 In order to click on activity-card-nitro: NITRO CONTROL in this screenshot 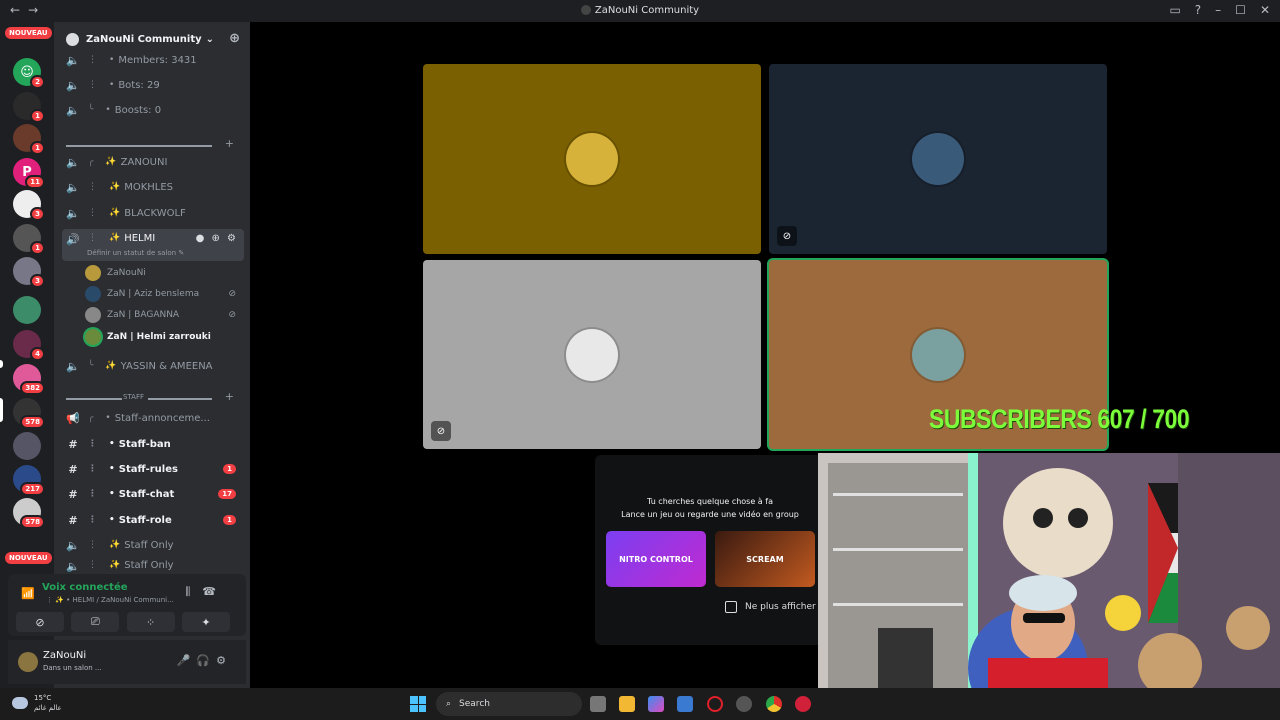, I will do `click(656, 559)`.